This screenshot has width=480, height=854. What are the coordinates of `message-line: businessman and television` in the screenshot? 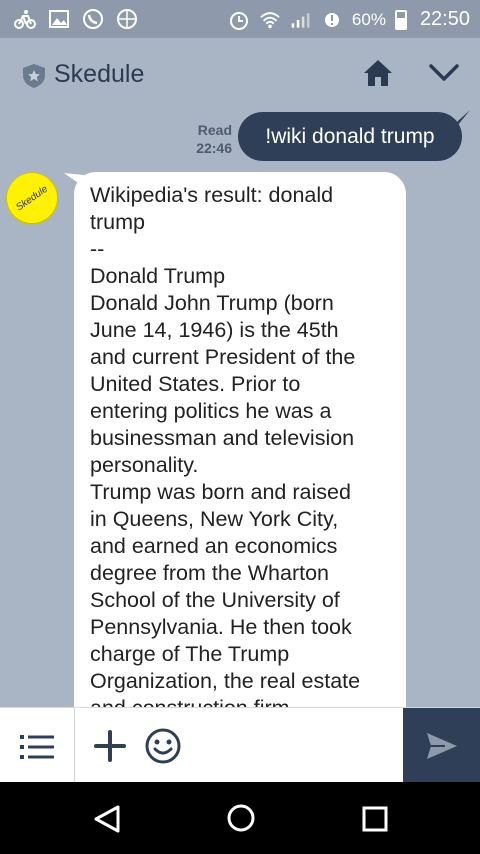 It's located at (222, 438).